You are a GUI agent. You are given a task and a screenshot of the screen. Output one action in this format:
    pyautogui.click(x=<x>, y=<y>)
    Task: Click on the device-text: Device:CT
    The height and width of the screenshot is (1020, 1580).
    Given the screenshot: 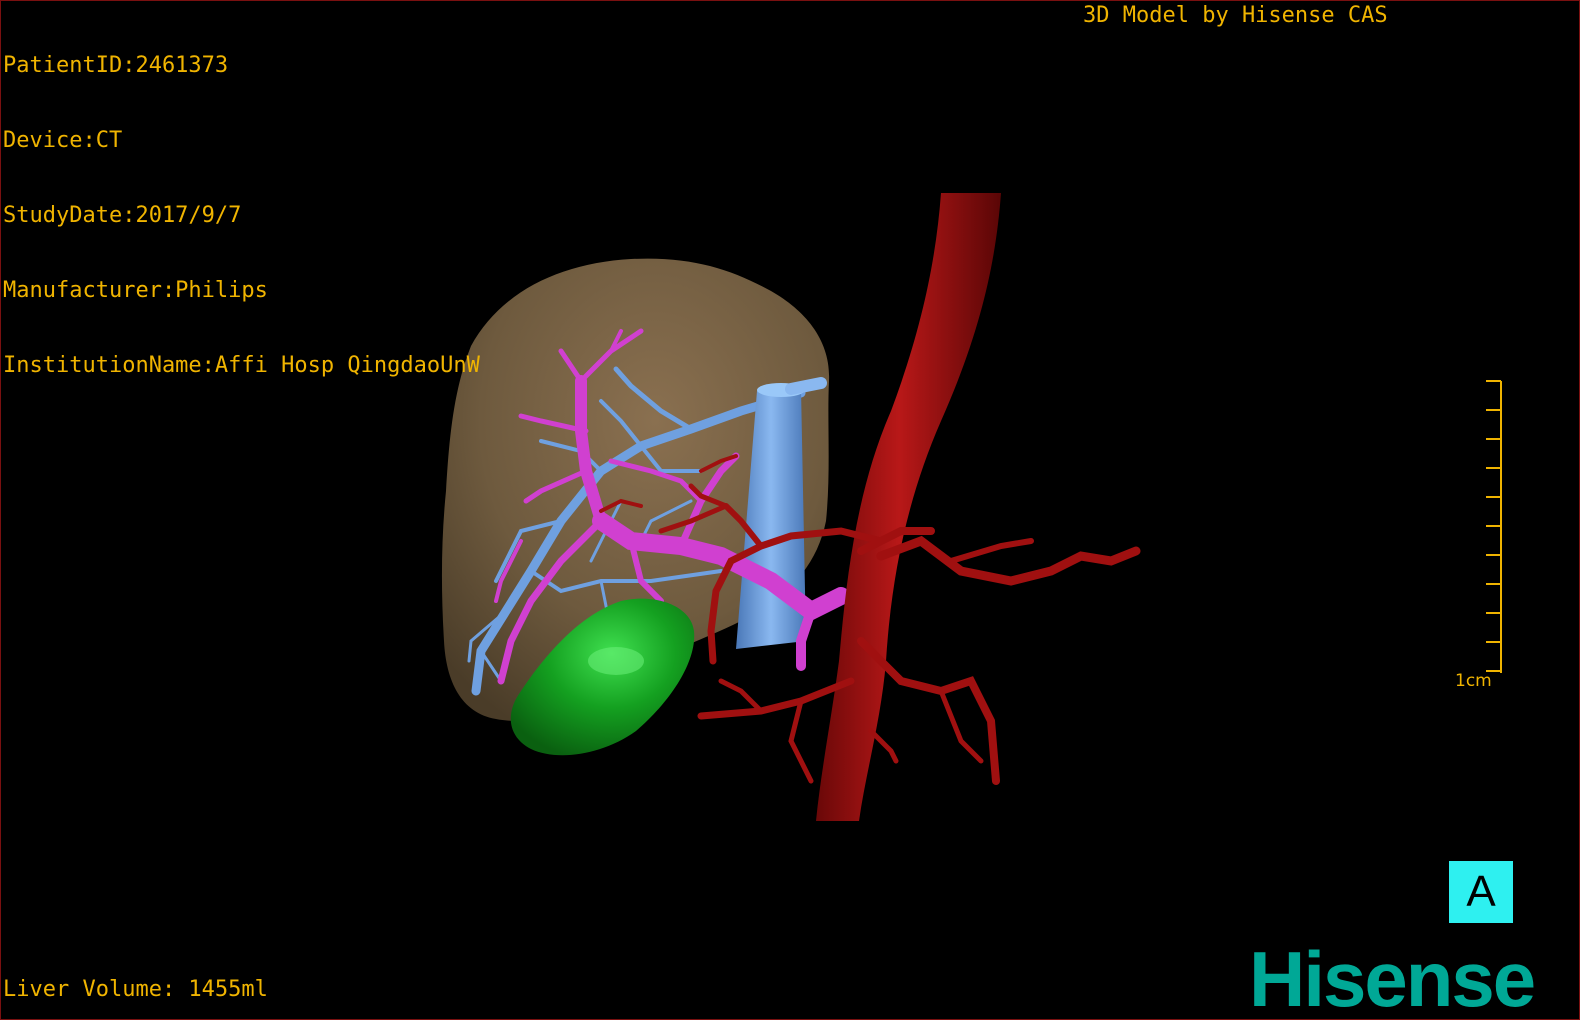 What is the action you would take?
    pyautogui.click(x=63, y=140)
    